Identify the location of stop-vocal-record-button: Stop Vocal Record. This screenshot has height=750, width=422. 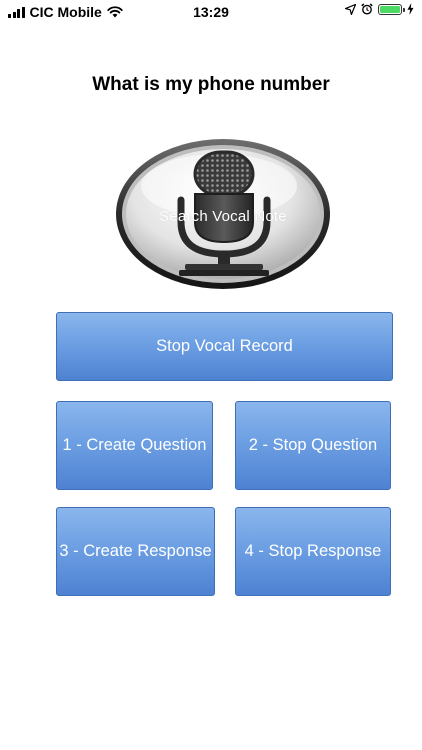
(224, 346).